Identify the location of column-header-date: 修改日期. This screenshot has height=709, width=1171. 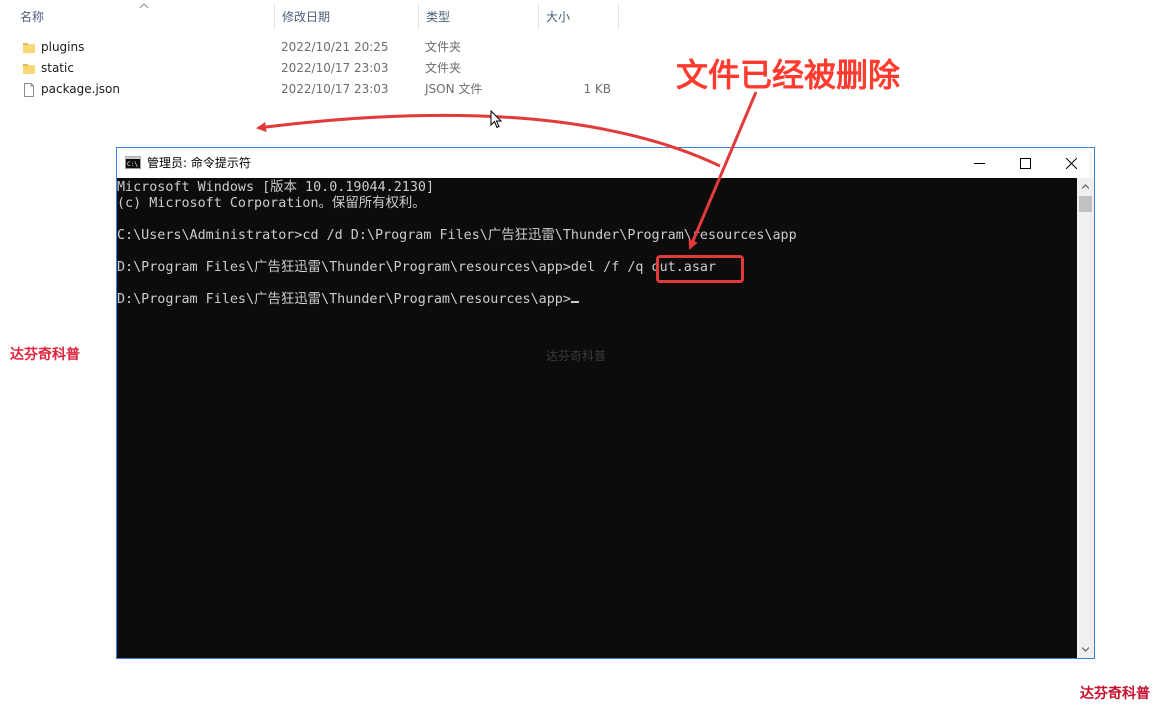
(346, 17).